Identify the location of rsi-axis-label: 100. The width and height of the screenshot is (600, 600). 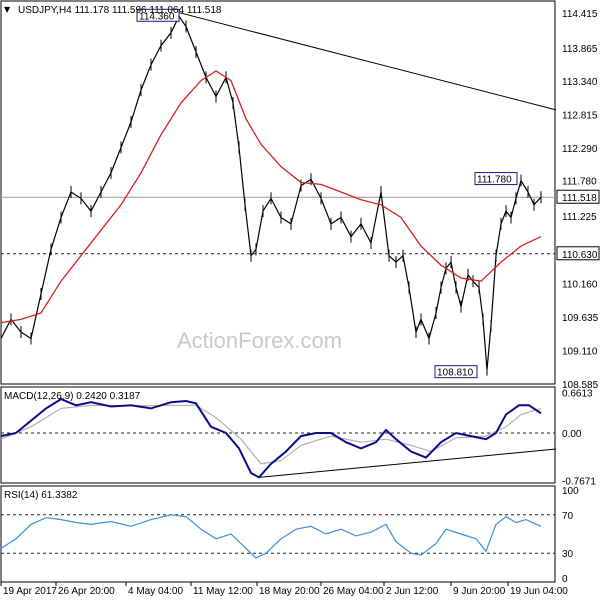
(570, 491).